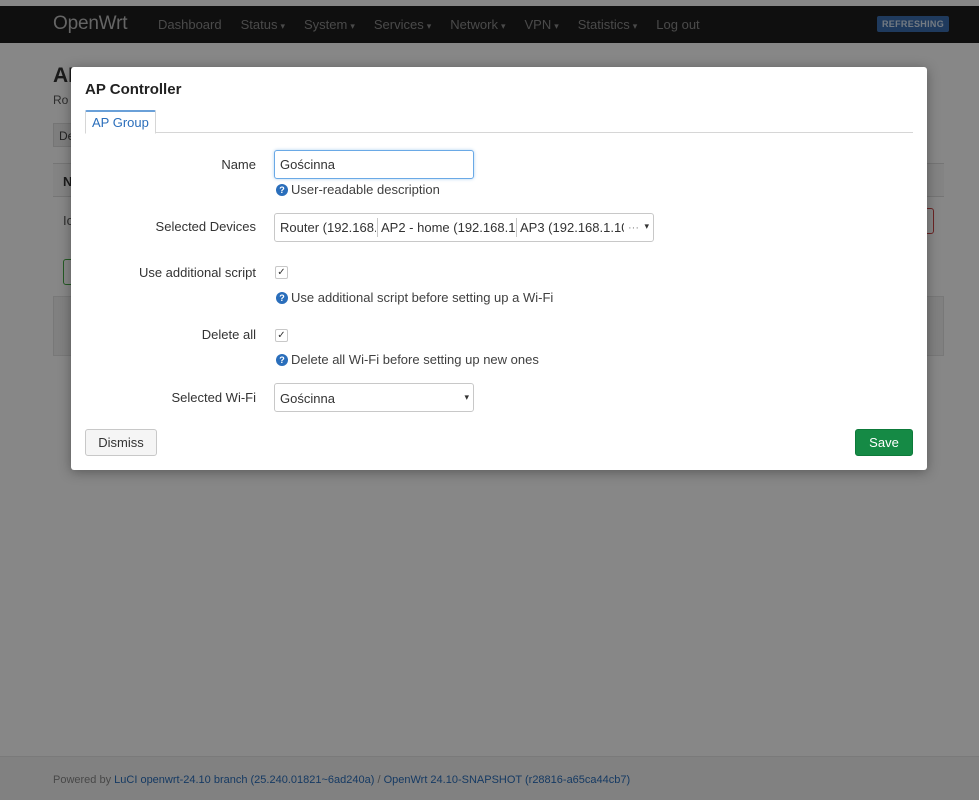 Image resolution: width=979 pixels, height=800 pixels. I want to click on name-input, so click(374, 164).